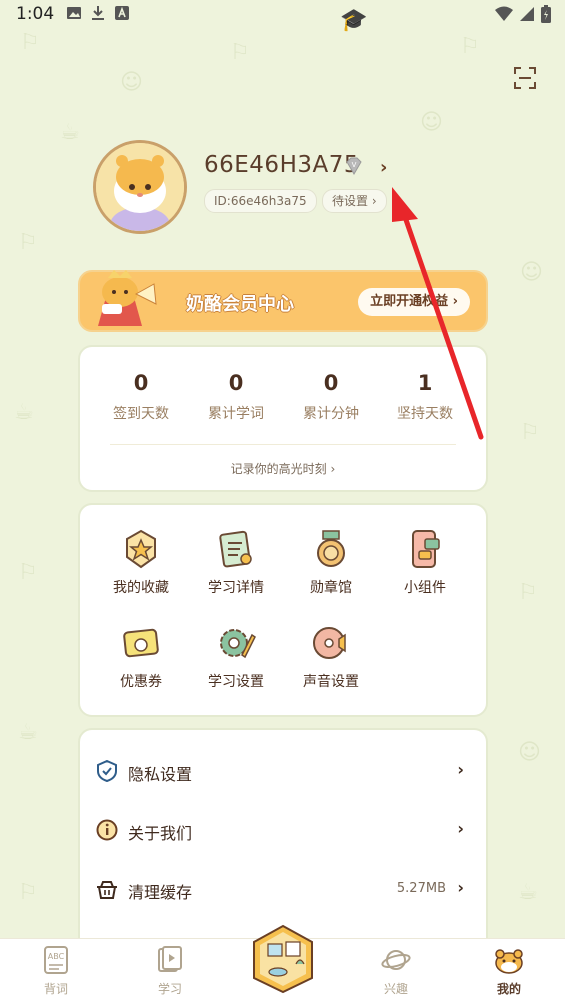 The width and height of the screenshot is (565, 1005). Describe the element at coordinates (160, 892) in the screenshot. I see `menu-item-label: 清理缓存` at that location.